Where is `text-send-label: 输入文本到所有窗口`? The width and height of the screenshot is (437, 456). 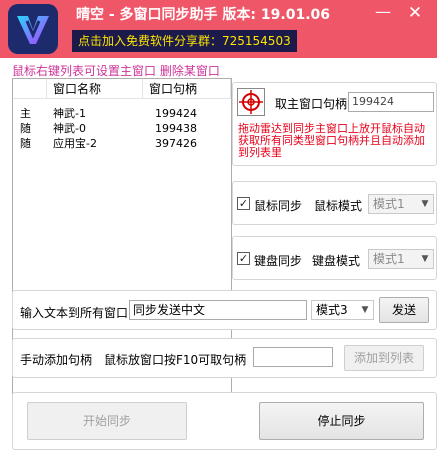
text-send-label: 输入文本到所有窗口 is located at coordinates (74, 313).